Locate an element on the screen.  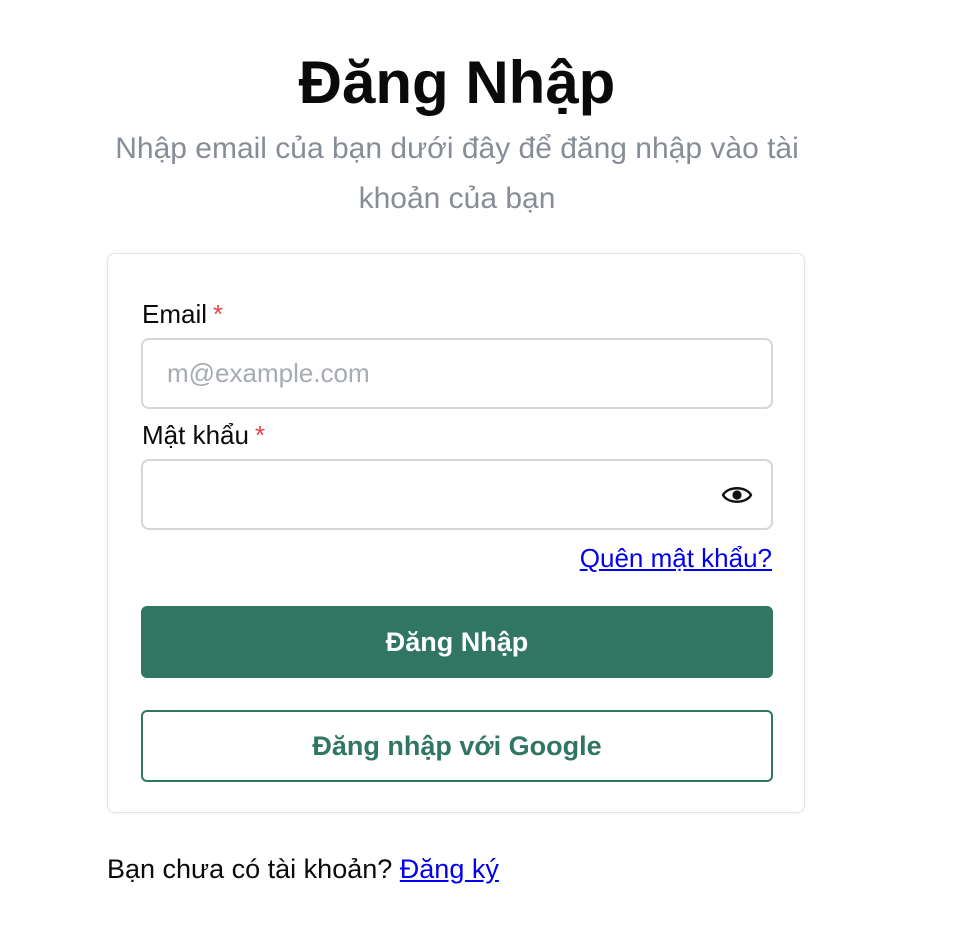
email-field: m@example.com is located at coordinates (457, 373).